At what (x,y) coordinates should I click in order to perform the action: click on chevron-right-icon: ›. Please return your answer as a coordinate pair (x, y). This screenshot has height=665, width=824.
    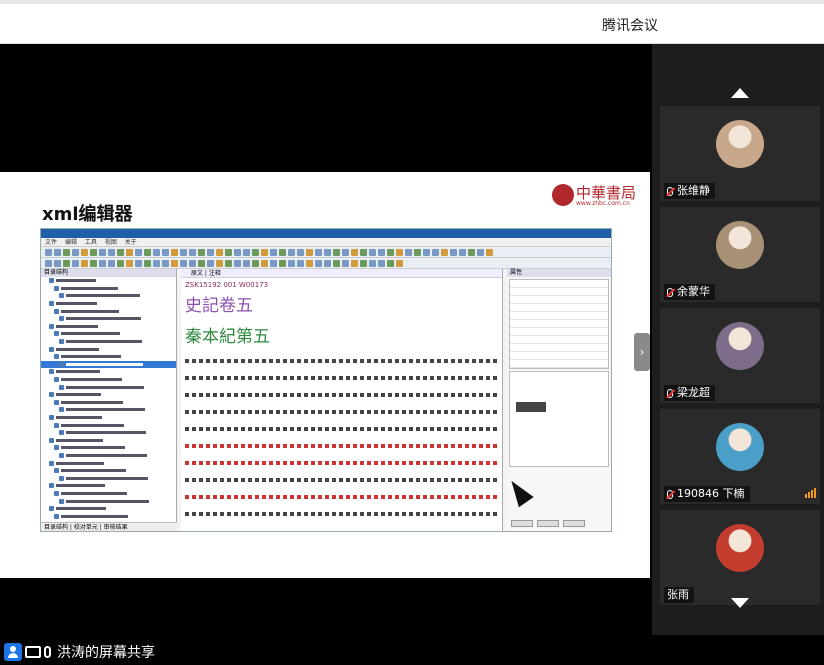
    Looking at the image, I should click on (642, 352).